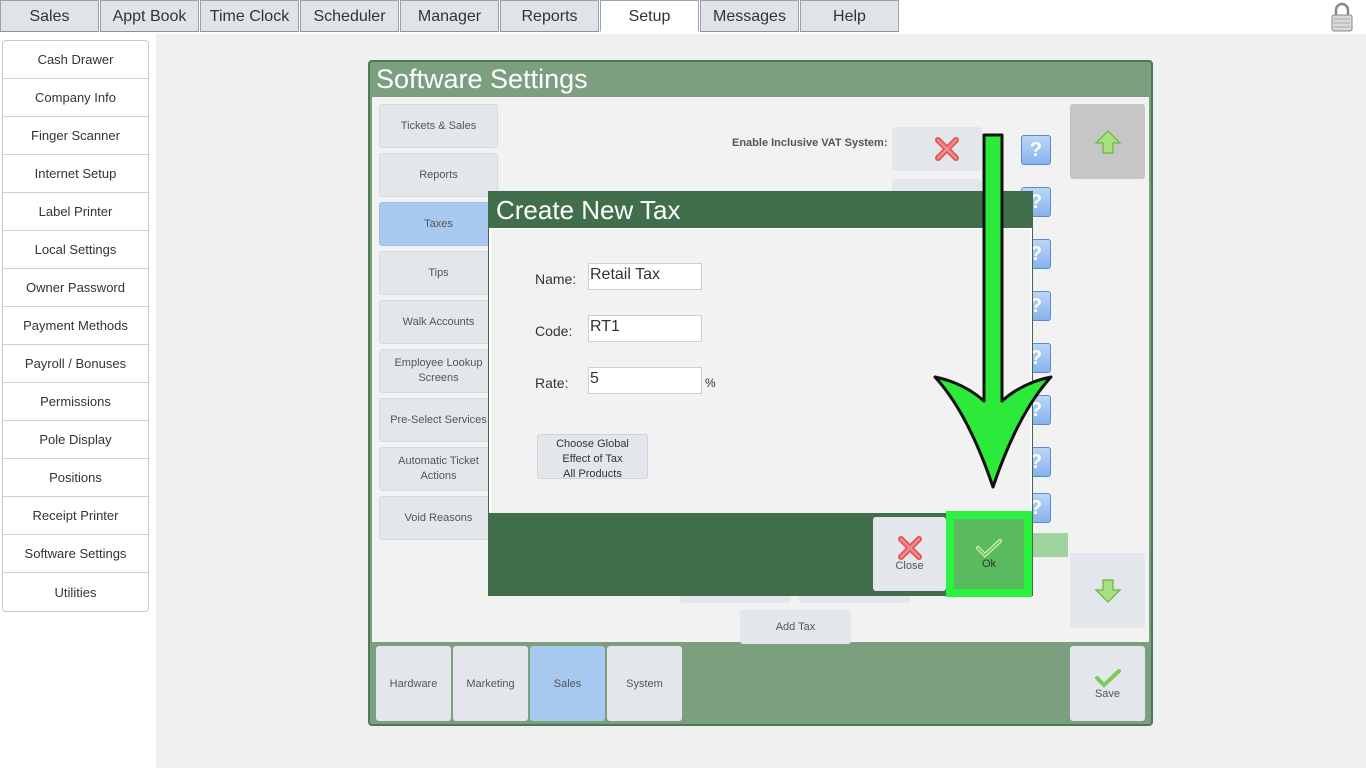 Image resolution: width=1366 pixels, height=768 pixels. What do you see at coordinates (75, 440) in the screenshot?
I see `sidebar-item-pole-display: Pole Display` at bounding box center [75, 440].